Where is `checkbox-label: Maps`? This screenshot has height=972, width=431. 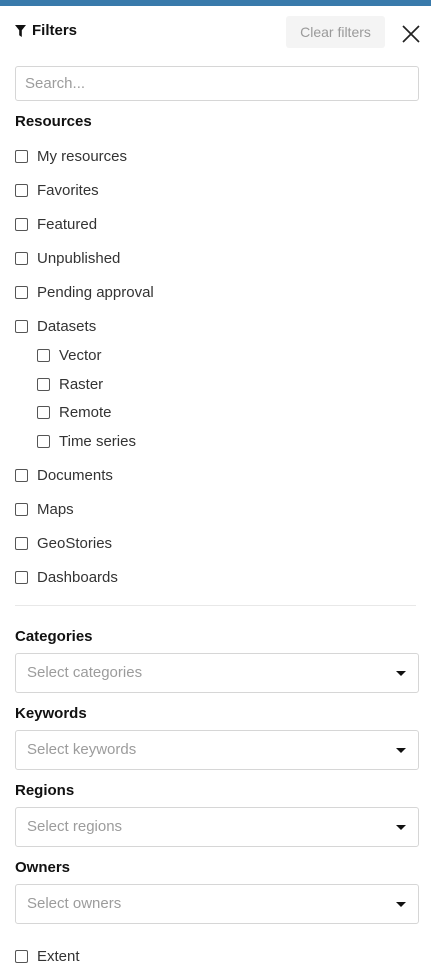 checkbox-label: Maps is located at coordinates (55, 509).